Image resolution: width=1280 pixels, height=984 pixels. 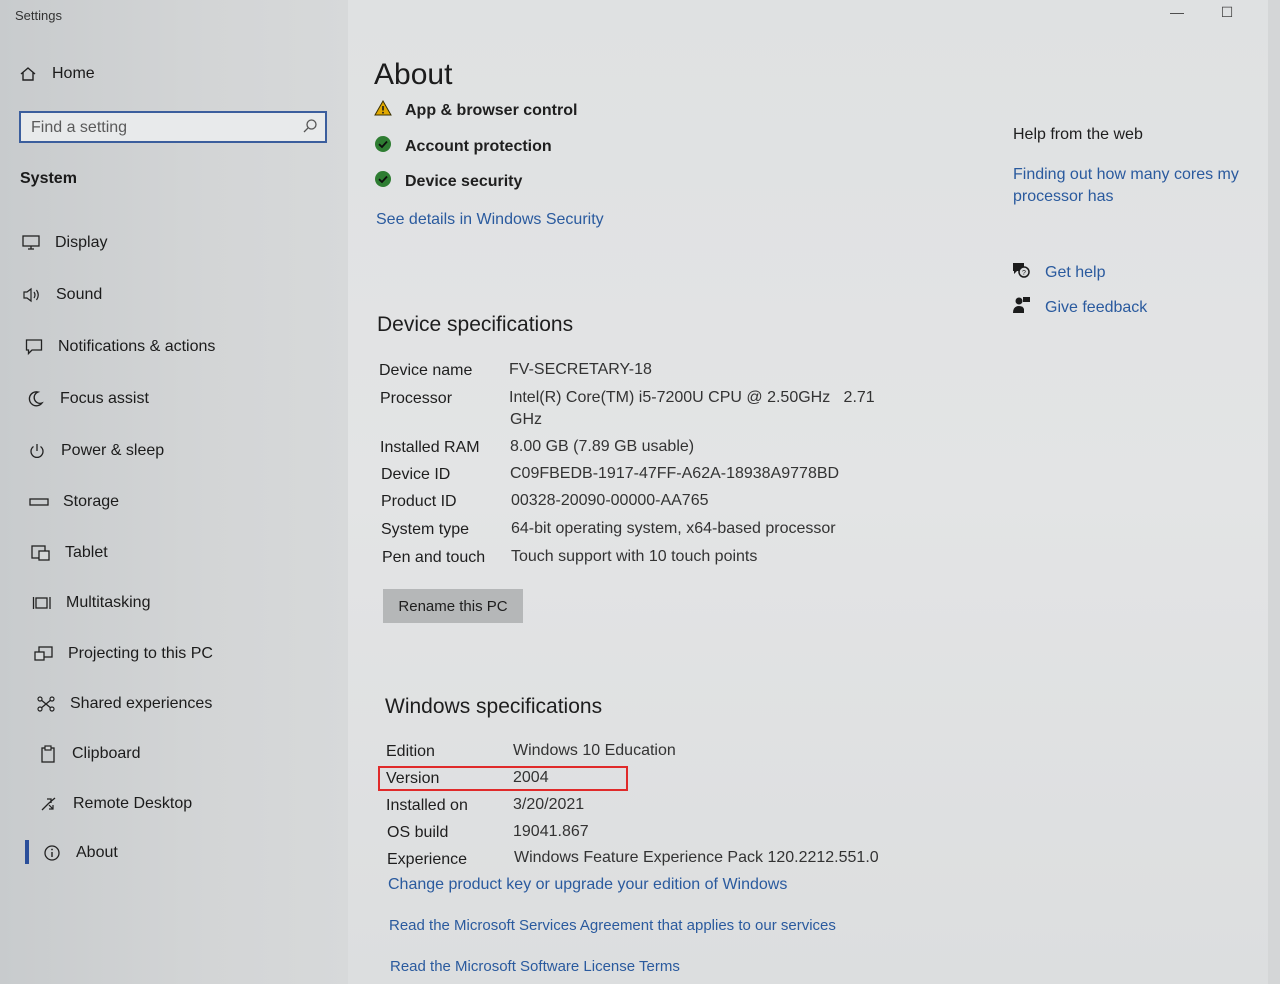 What do you see at coordinates (427, 859) in the screenshot?
I see `spec-label: Experience` at bounding box center [427, 859].